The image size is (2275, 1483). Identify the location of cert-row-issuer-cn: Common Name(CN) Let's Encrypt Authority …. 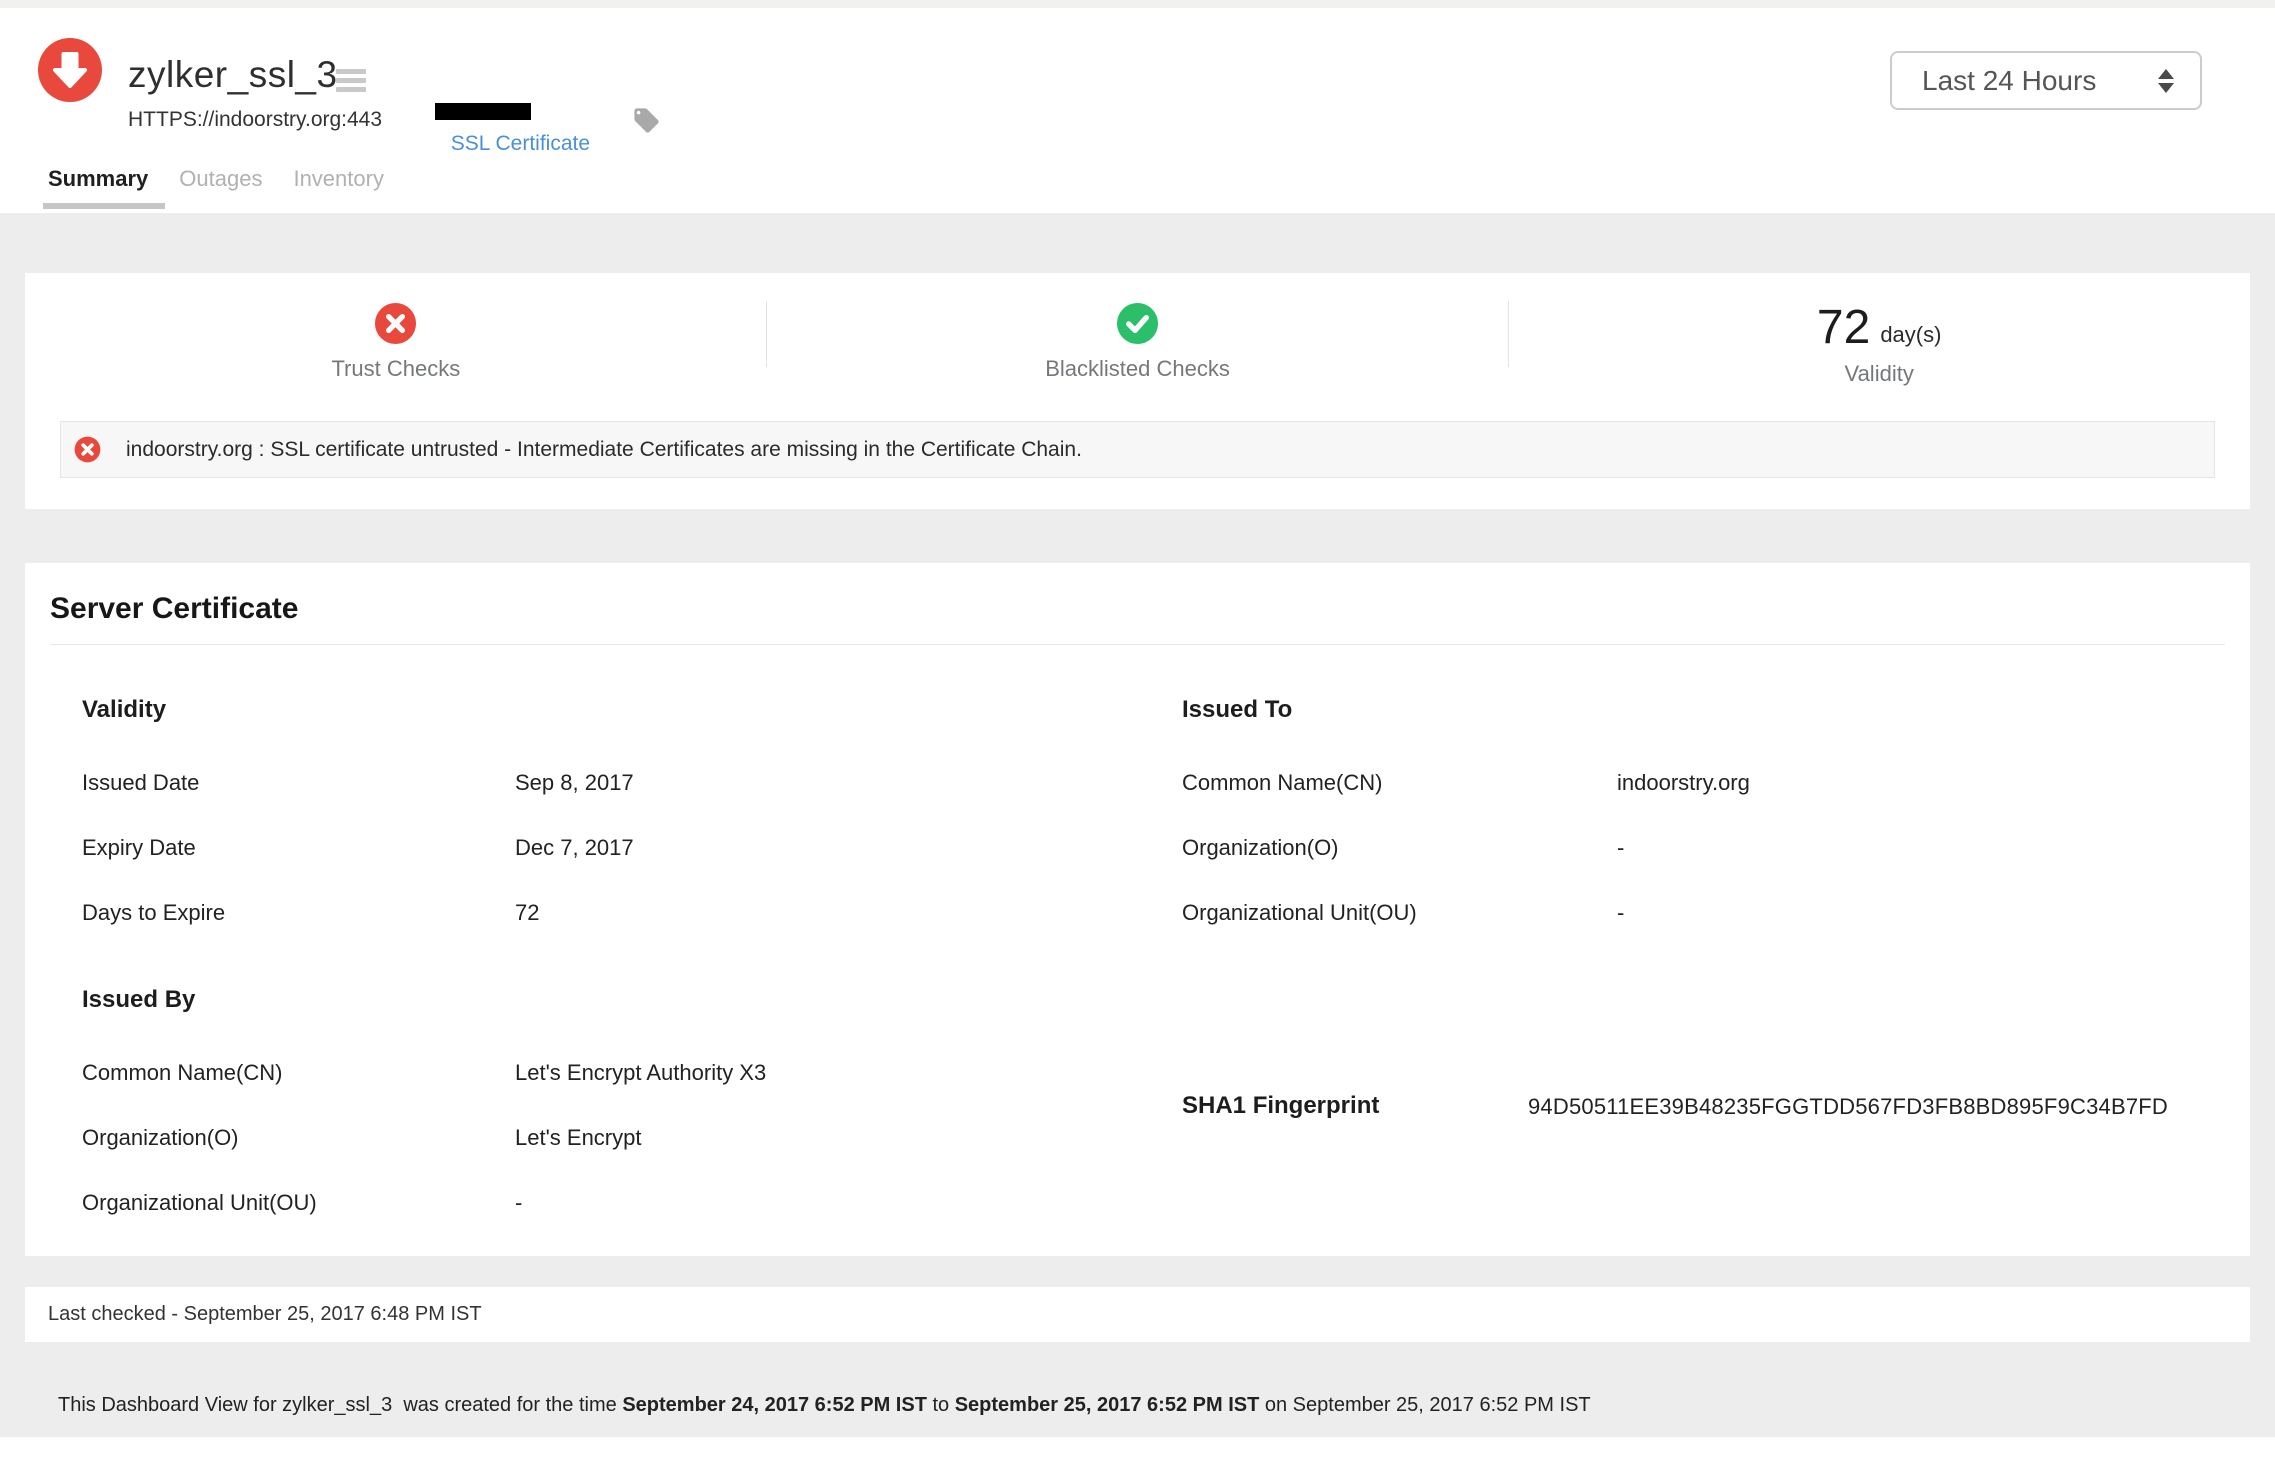
(424, 1072).